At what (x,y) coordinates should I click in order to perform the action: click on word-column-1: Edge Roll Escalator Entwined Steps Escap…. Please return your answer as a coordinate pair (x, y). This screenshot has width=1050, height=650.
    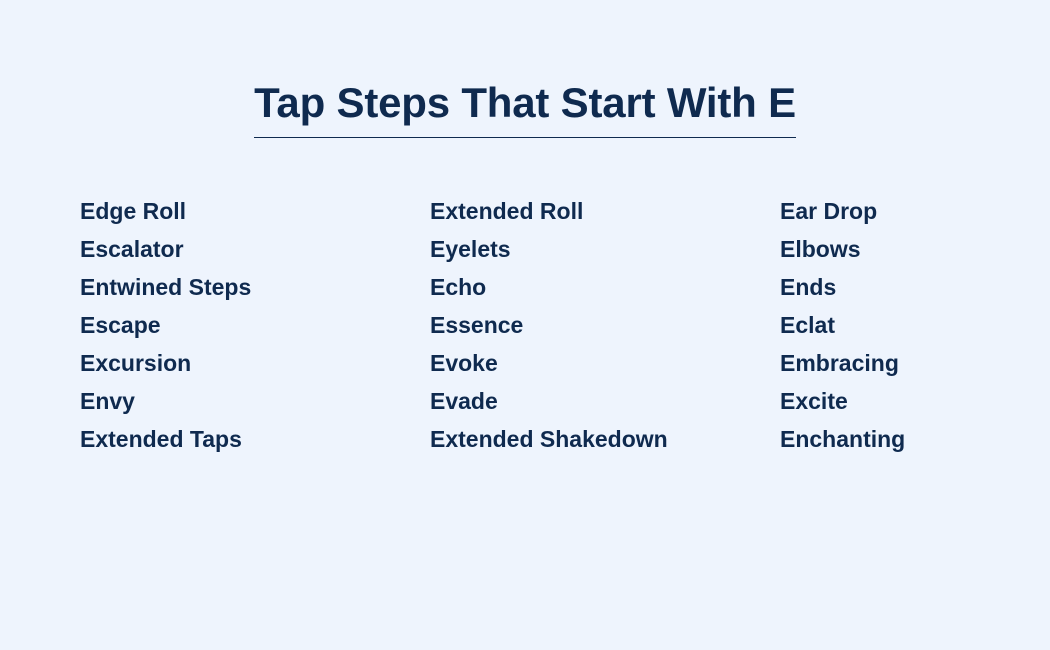
    Looking at the image, I should click on (255, 325).